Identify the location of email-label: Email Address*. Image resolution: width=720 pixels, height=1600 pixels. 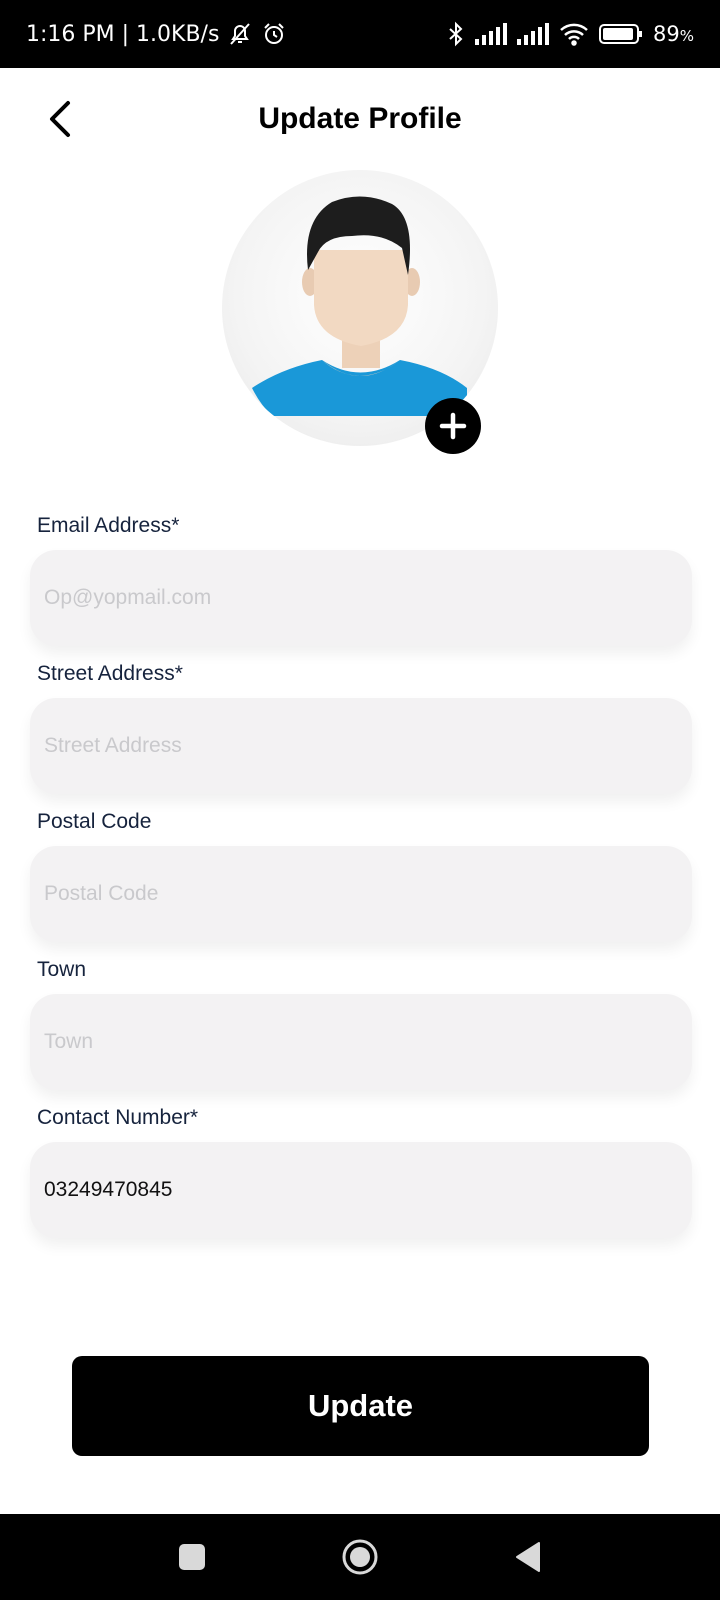
(108, 525).